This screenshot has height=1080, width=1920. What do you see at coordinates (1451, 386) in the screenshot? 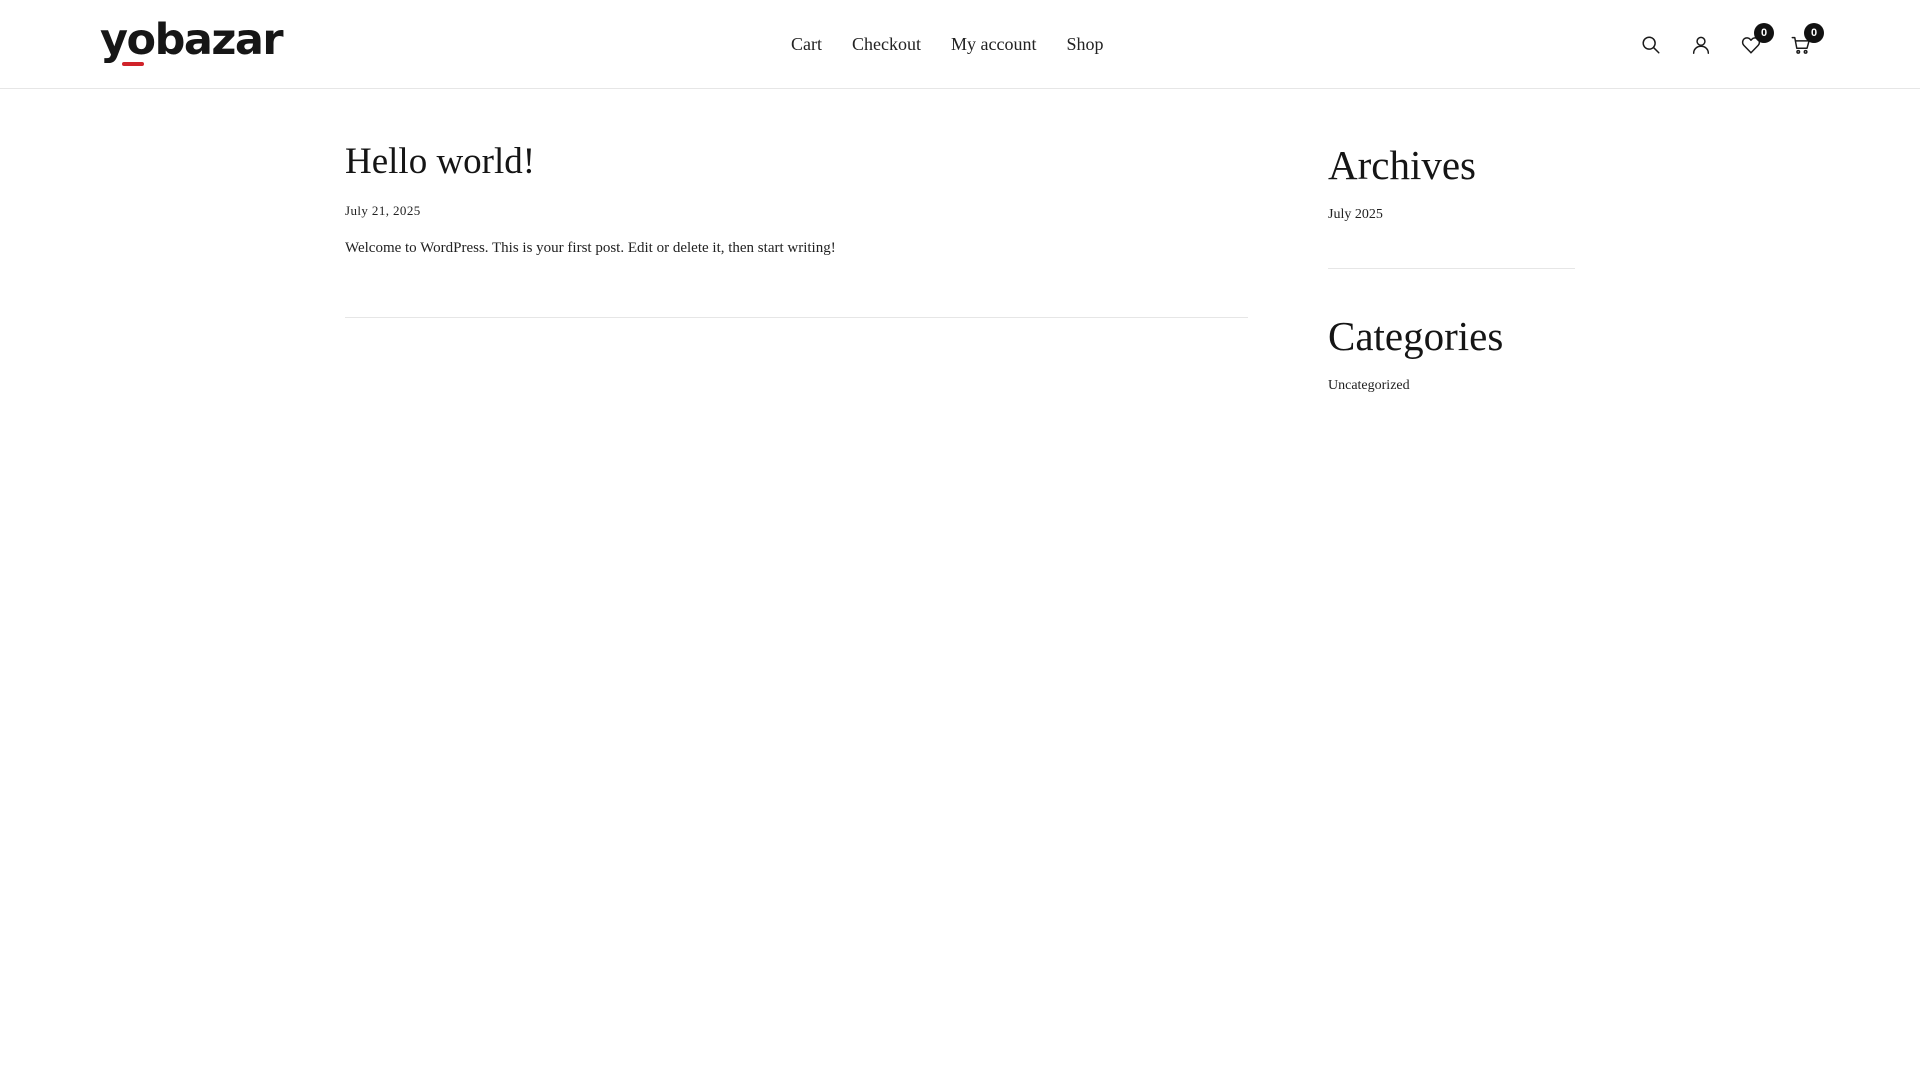
I see `category-link-uncategorized: Uncategorized` at bounding box center [1451, 386].